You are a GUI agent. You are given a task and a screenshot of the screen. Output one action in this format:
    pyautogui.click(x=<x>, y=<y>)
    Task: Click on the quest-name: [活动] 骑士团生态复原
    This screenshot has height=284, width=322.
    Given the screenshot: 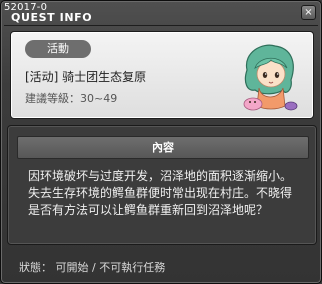 What is the action you would take?
    pyautogui.click(x=86, y=77)
    